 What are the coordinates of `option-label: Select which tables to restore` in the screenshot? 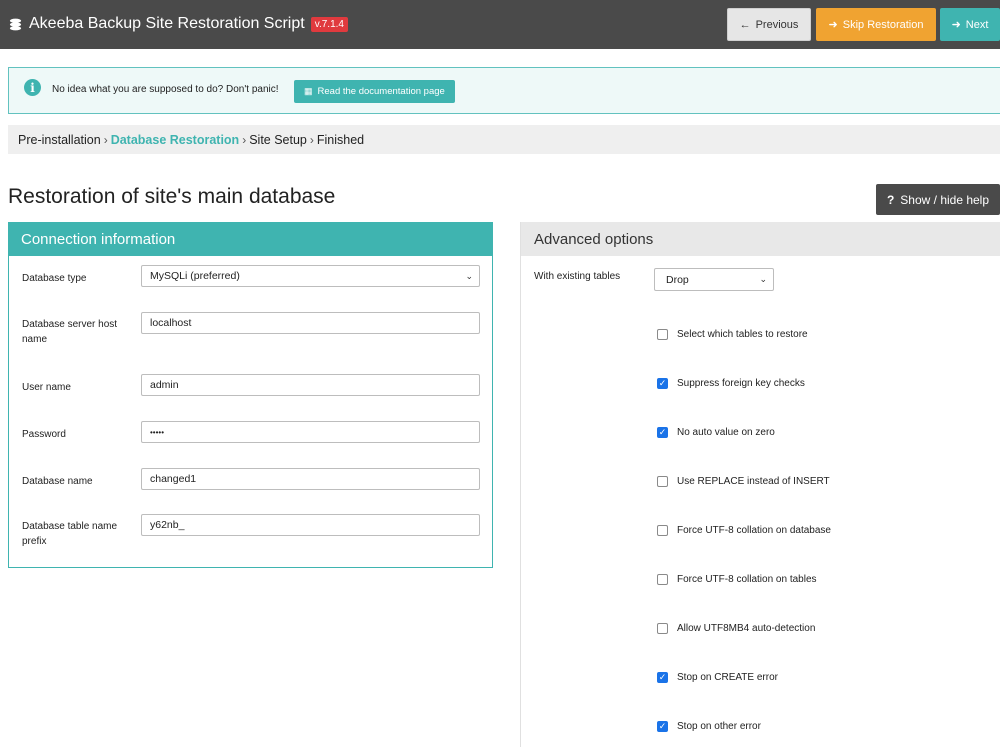 It's located at (742, 334).